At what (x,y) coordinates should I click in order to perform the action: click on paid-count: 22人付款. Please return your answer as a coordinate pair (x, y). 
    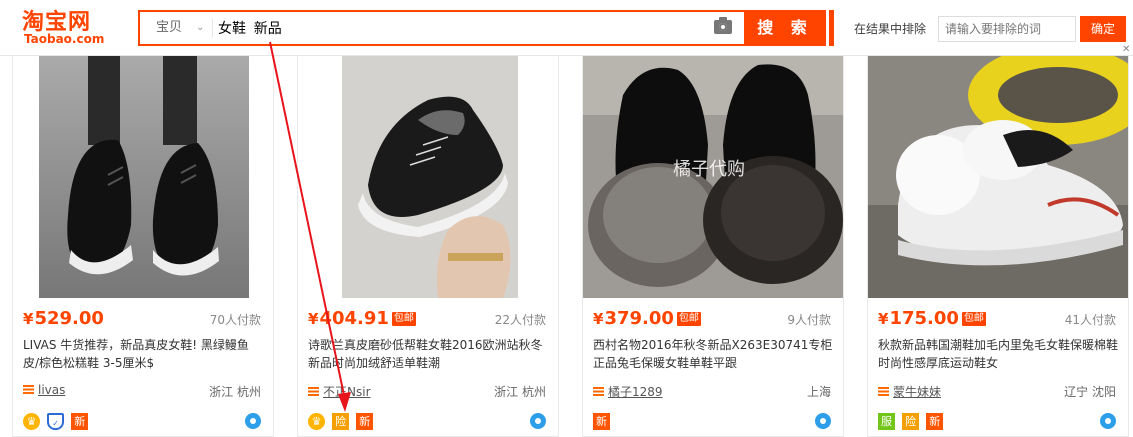
    Looking at the image, I should click on (520, 320).